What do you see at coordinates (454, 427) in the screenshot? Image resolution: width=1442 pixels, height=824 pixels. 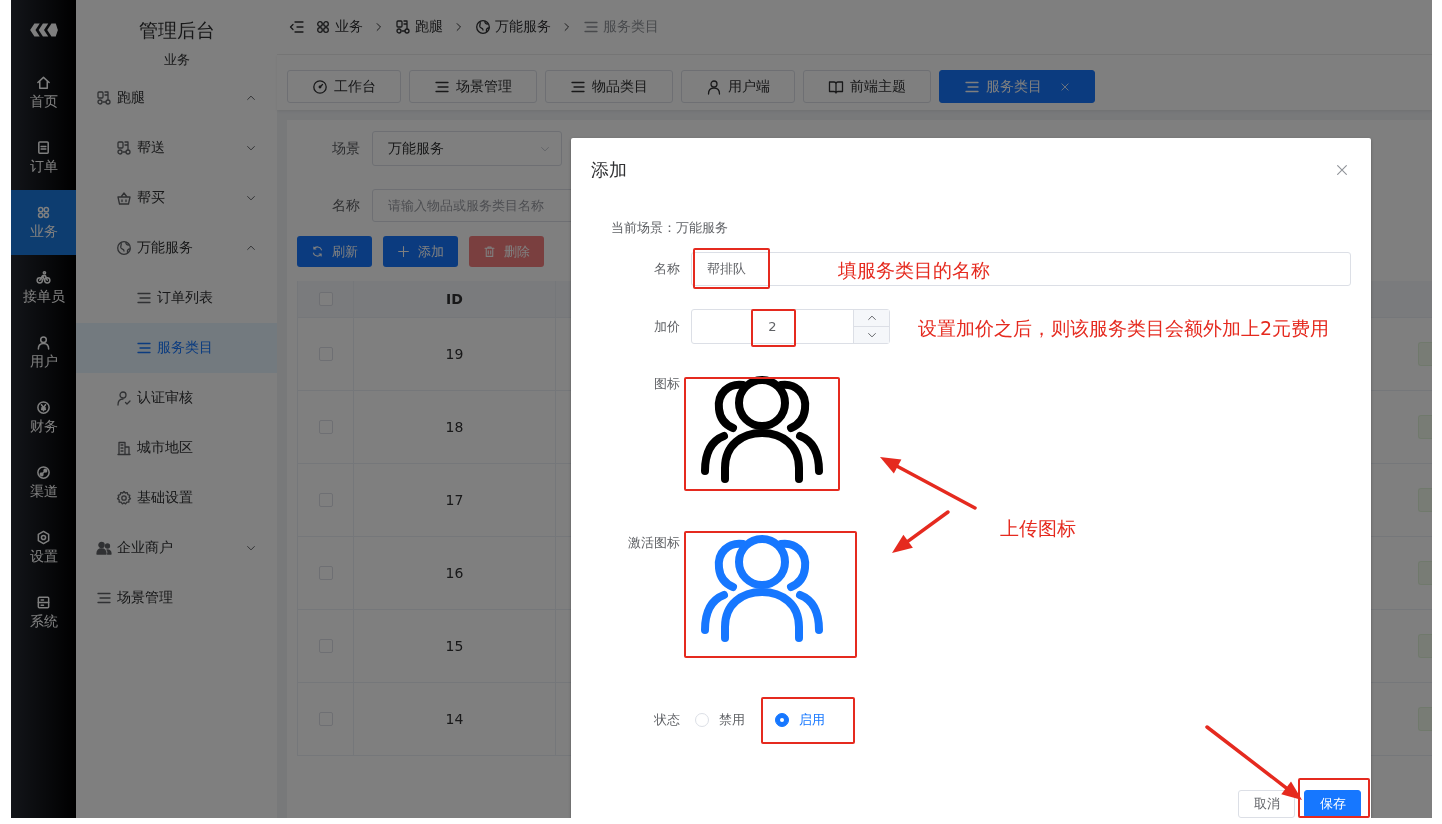 I see `table-cell: 18` at bounding box center [454, 427].